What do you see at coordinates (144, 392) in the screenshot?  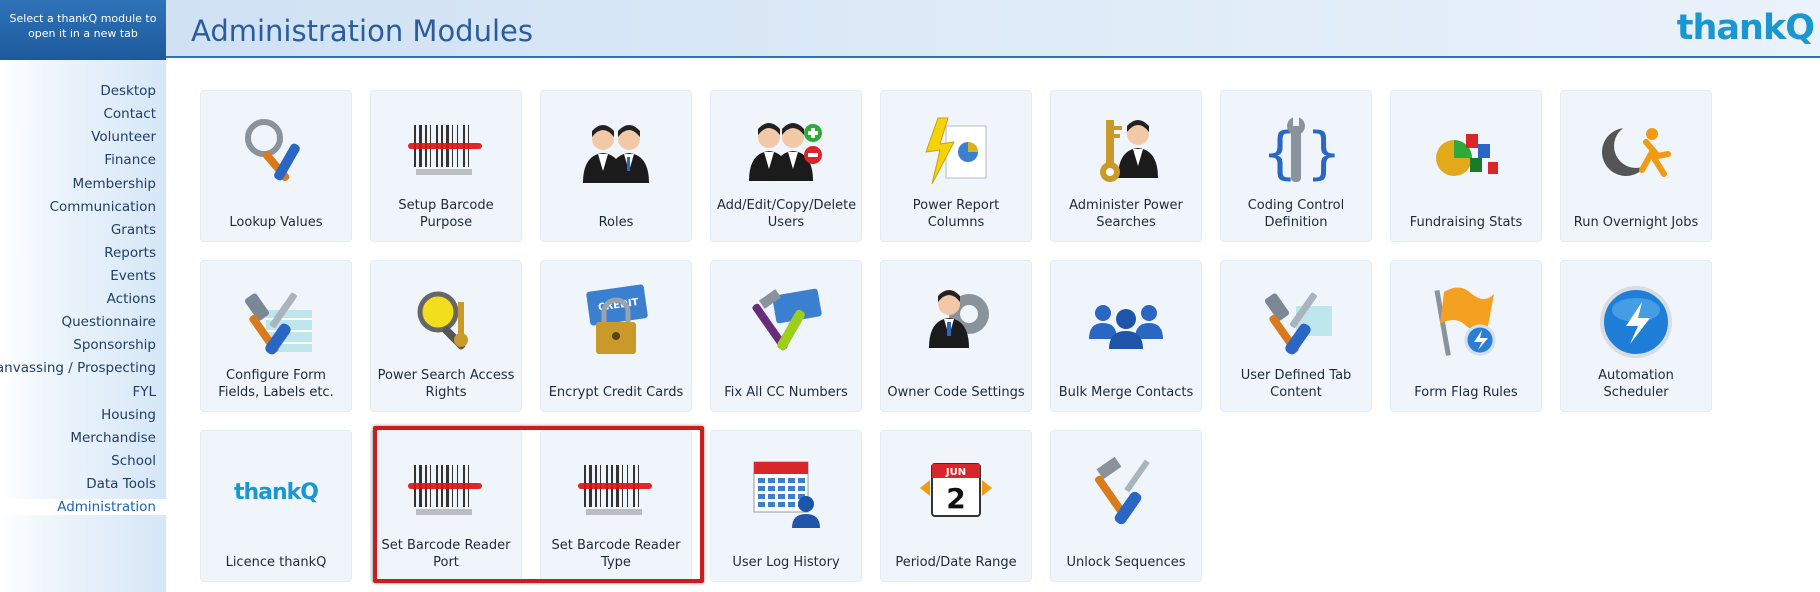 I see `sidebar-item-fyl: FYL` at bounding box center [144, 392].